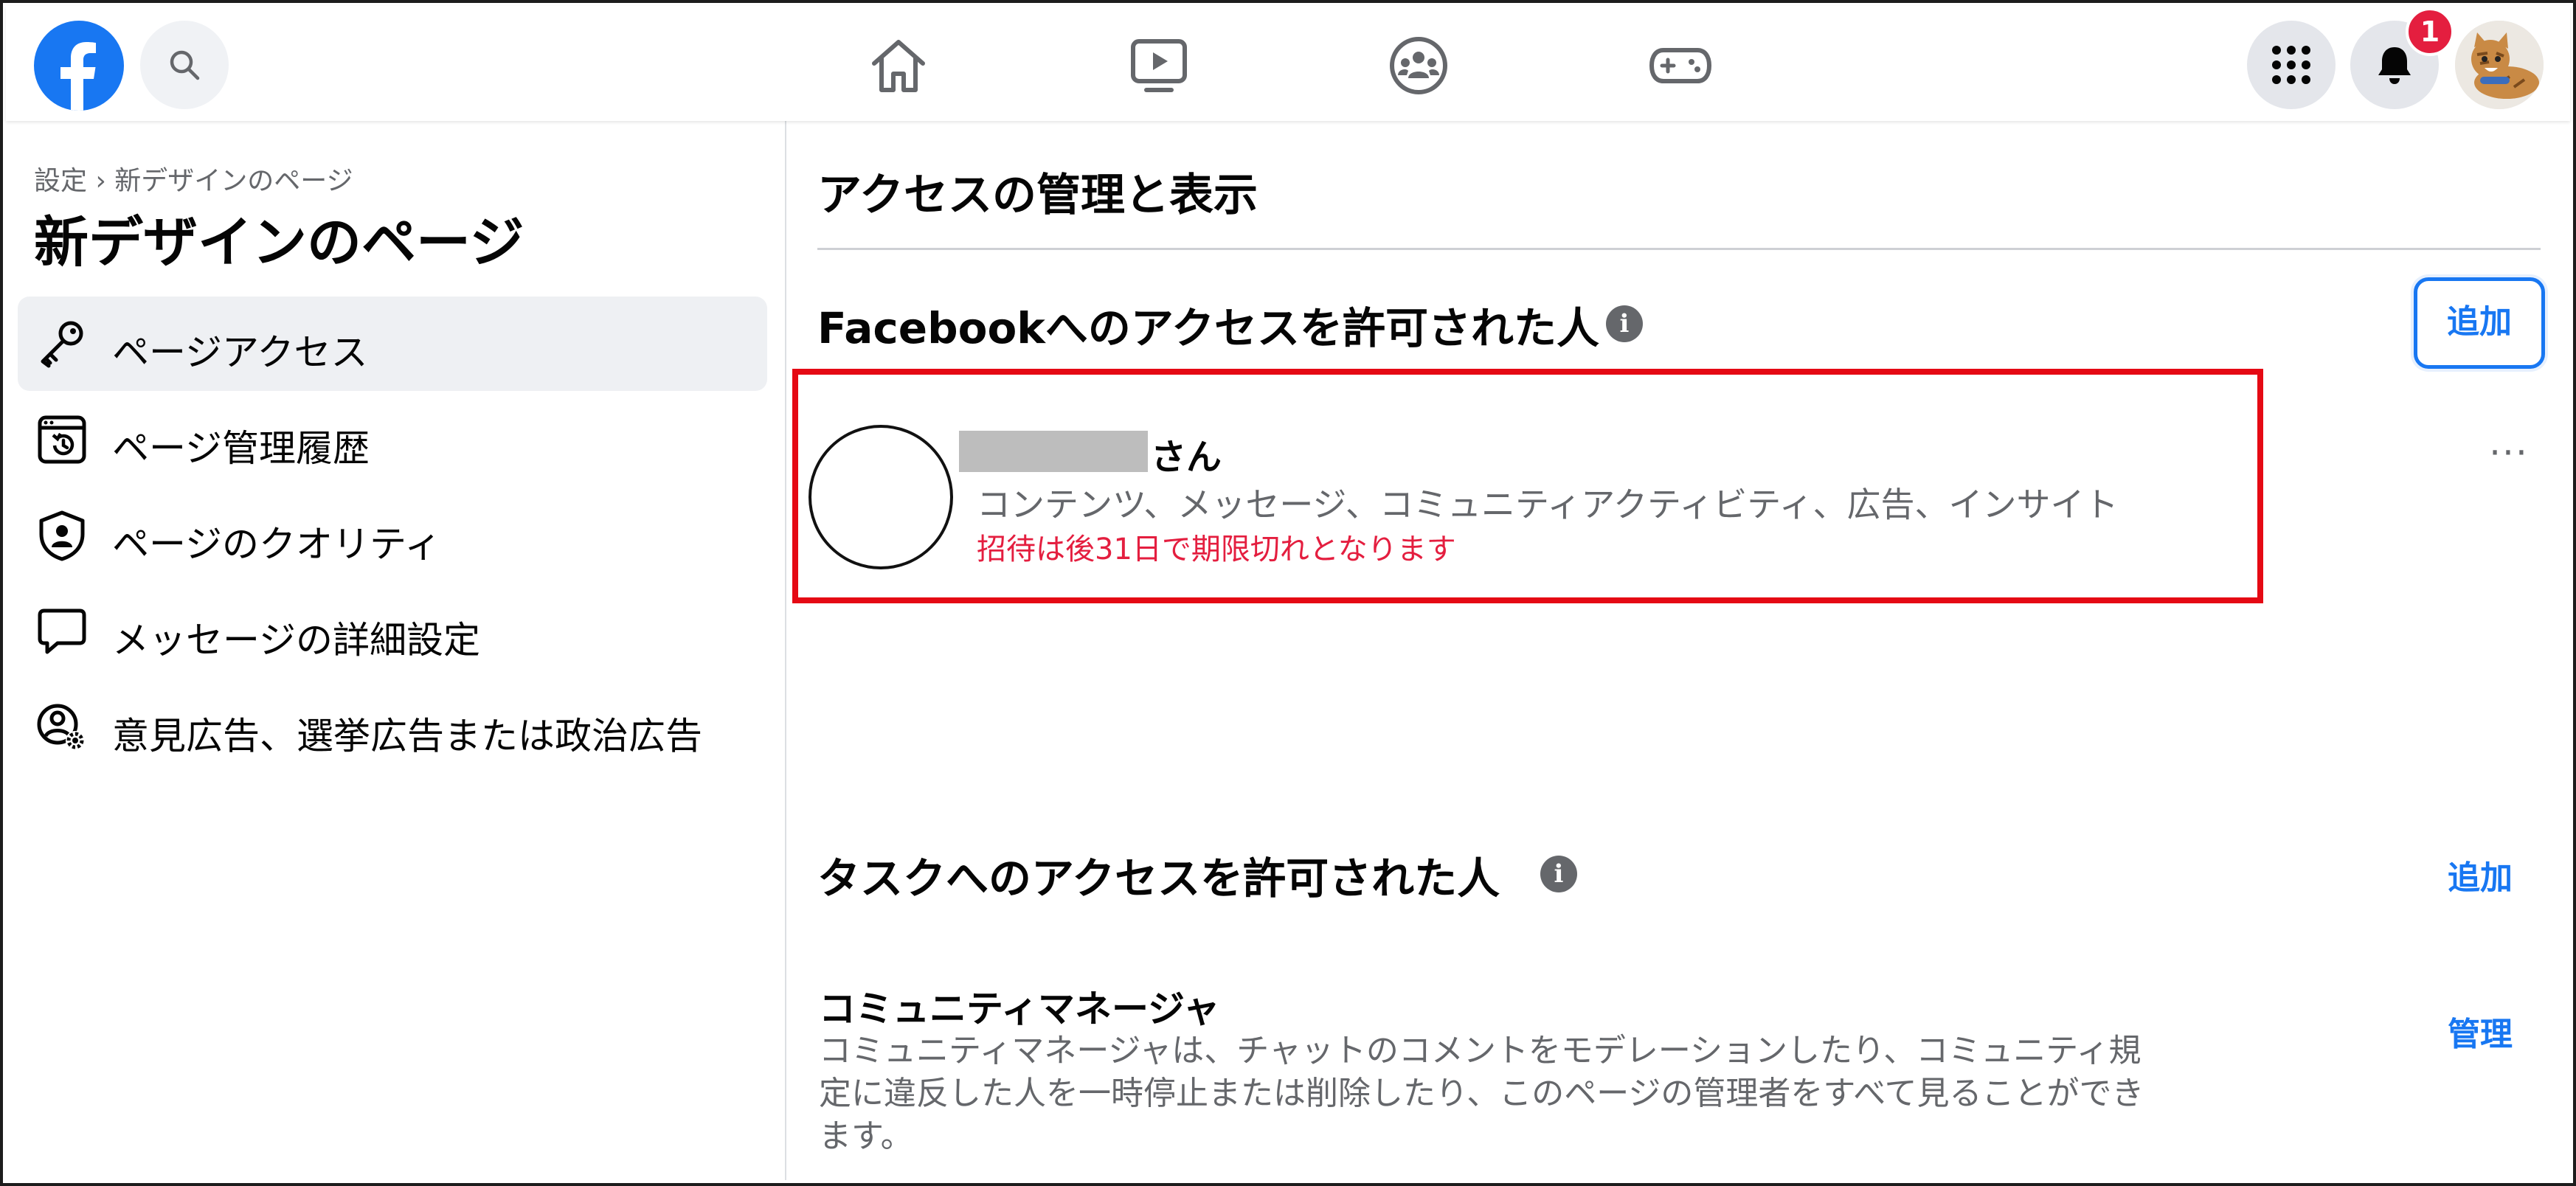  I want to click on sidebar-item-political-ads: 意見広告、選挙広告または政治広告, so click(393, 727).